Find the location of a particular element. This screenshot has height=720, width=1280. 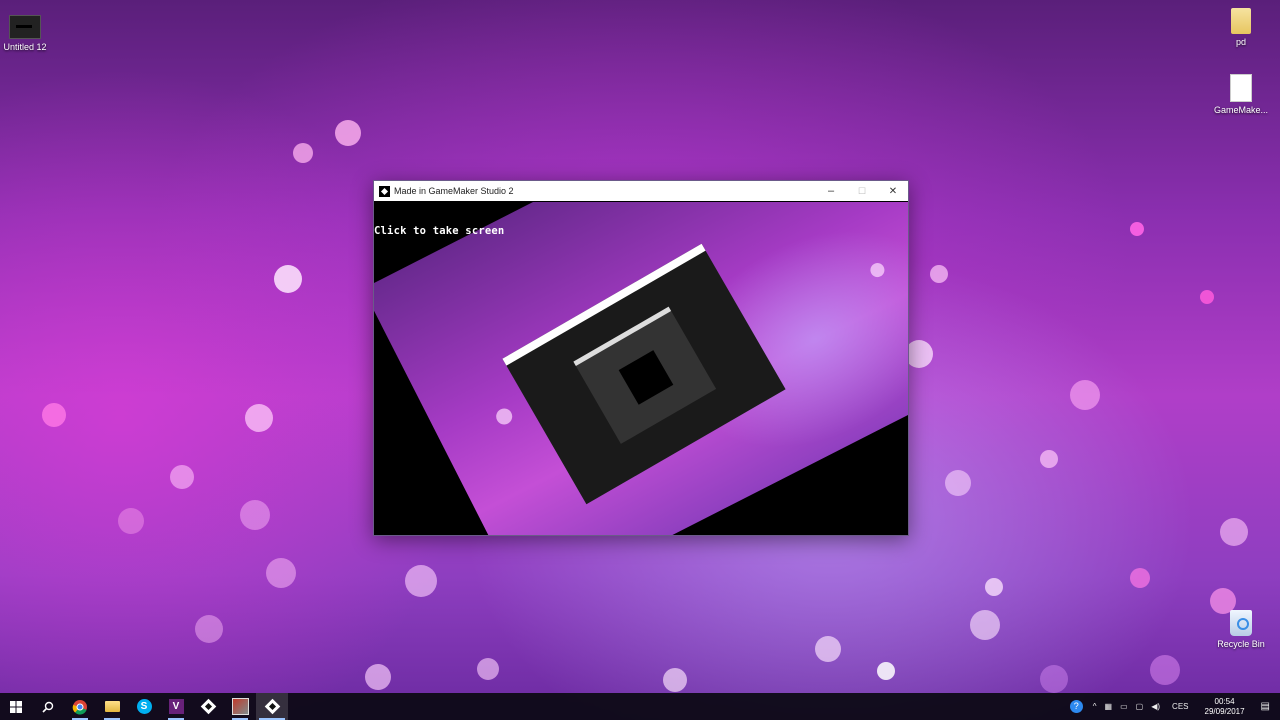

search-button is located at coordinates (48, 706).